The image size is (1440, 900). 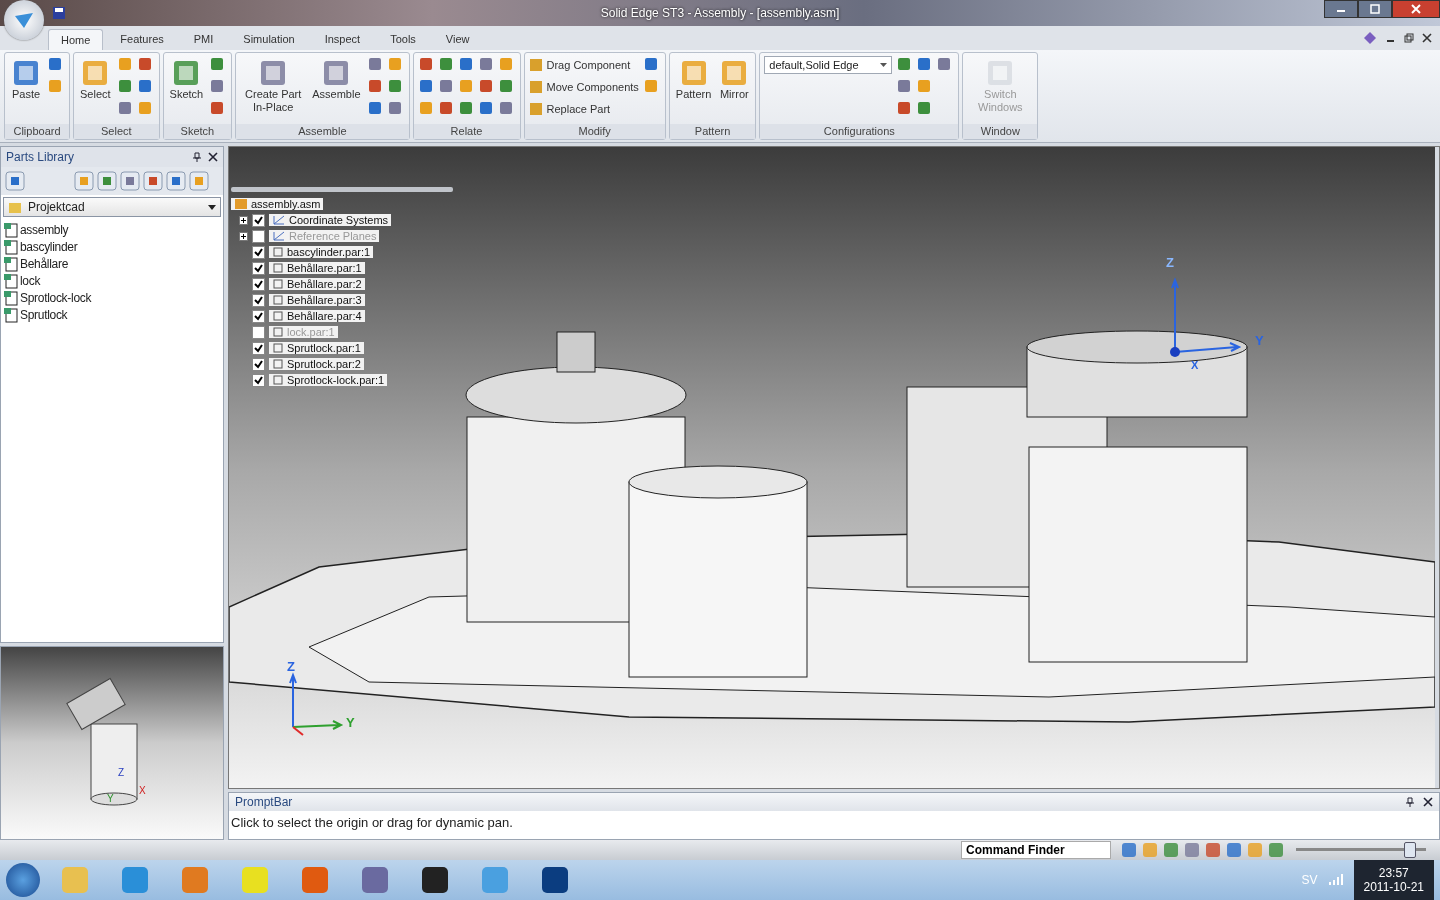 I want to click on tree-item: Behållare.par:2, so click(x=317, y=284).